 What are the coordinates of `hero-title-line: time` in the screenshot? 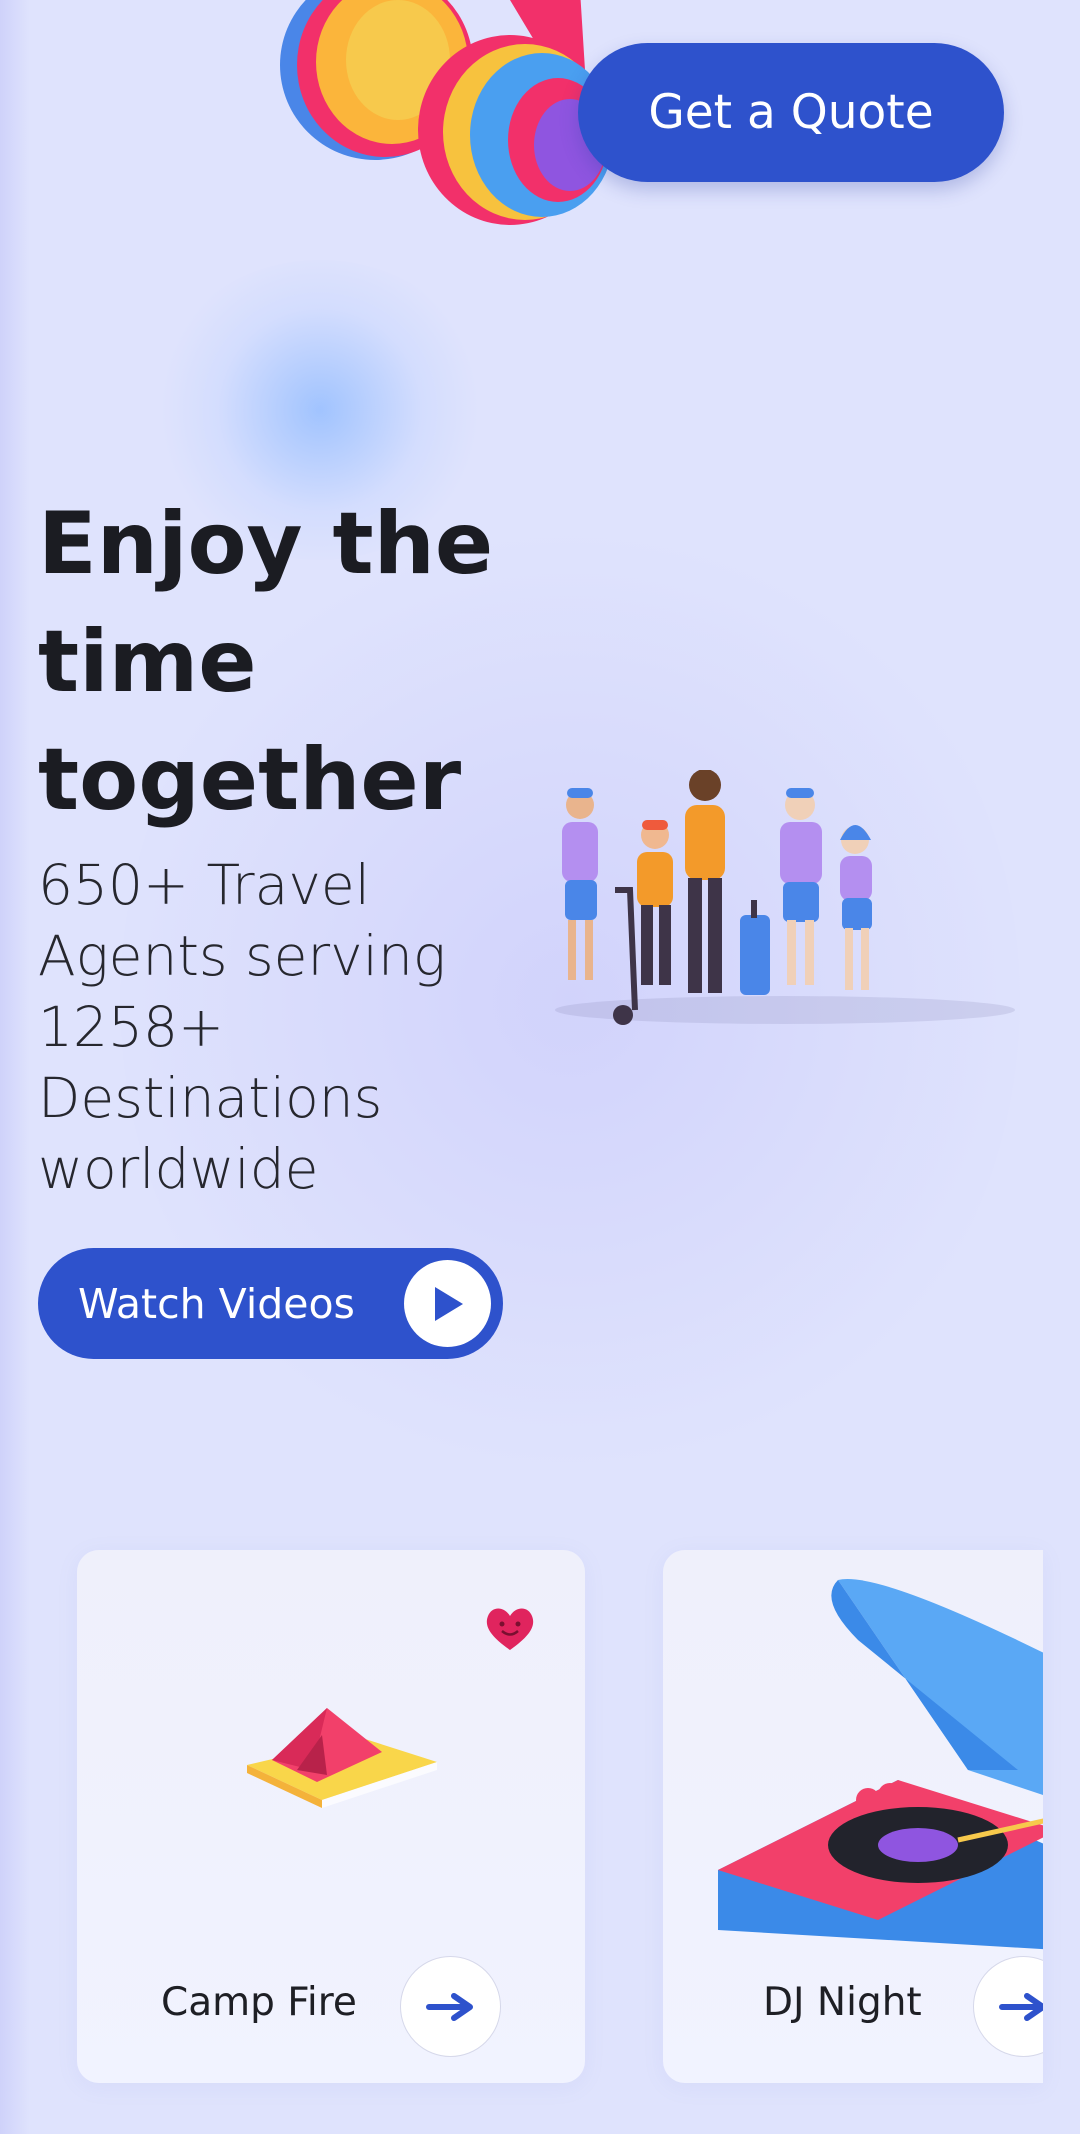 It's located at (147, 662).